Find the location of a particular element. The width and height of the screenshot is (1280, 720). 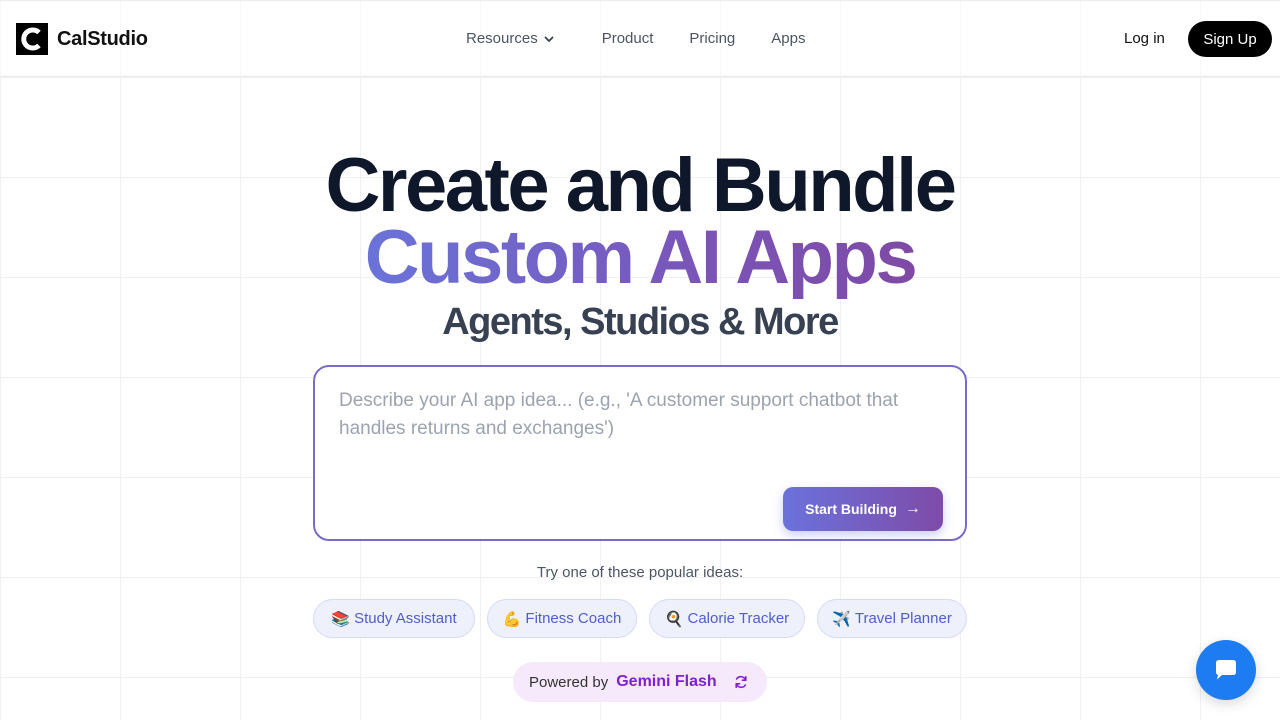

idea-chip-label: Travel Planner is located at coordinates (903, 618).